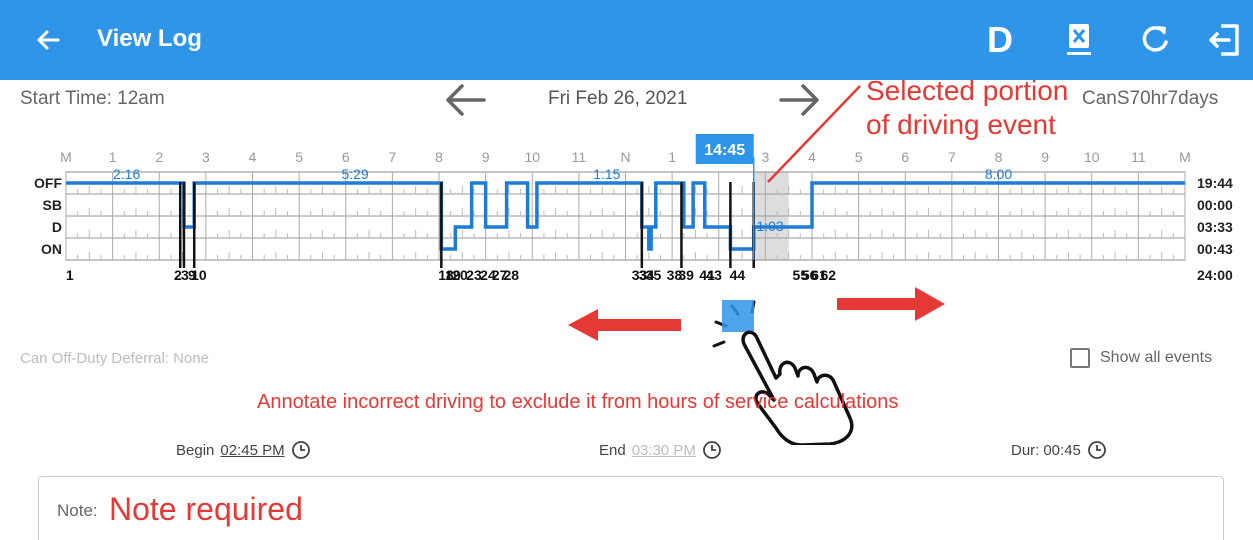 Image resolution: width=1253 pixels, height=540 pixels. I want to click on note-input: Note: Note required, so click(631, 508).